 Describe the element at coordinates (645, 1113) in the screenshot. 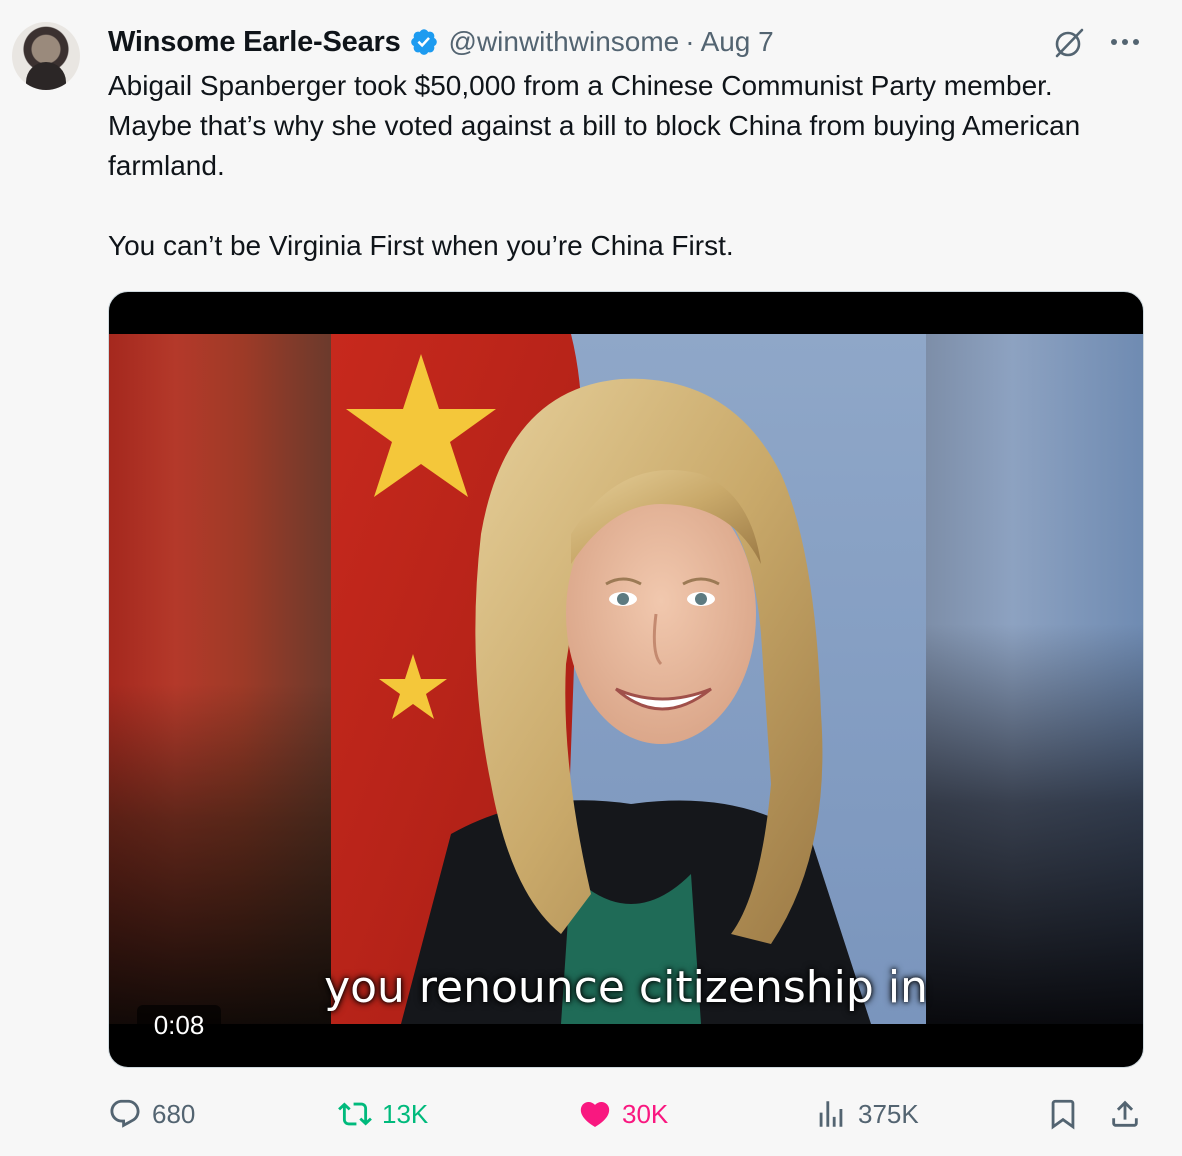

I see `like-count: 30K` at that location.